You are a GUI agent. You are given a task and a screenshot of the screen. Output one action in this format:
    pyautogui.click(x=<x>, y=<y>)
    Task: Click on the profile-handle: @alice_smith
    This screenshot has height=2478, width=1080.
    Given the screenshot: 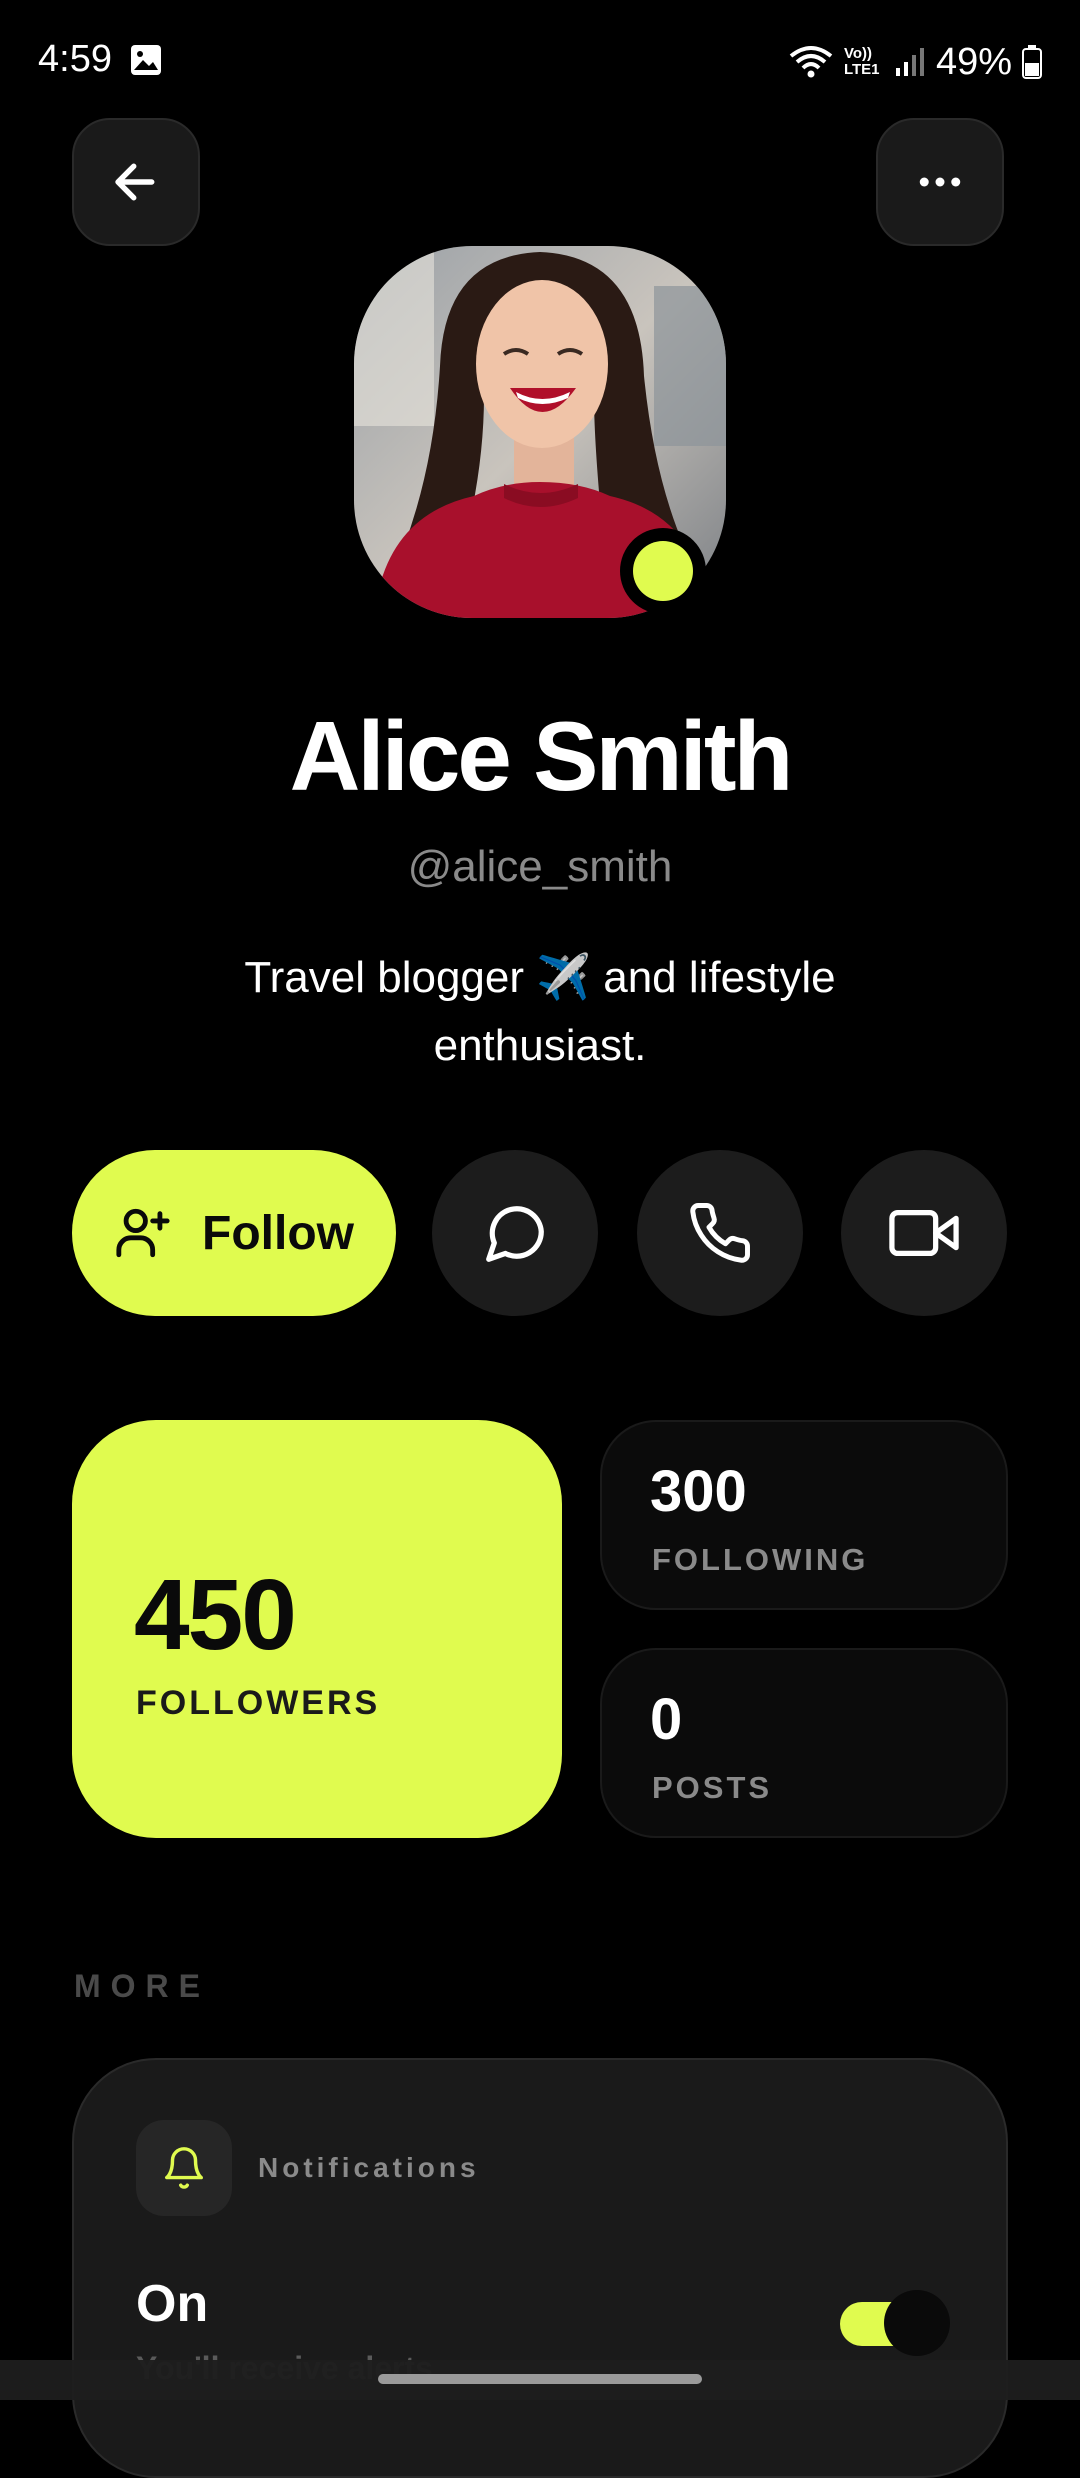 What is the action you would take?
    pyautogui.click(x=540, y=866)
    